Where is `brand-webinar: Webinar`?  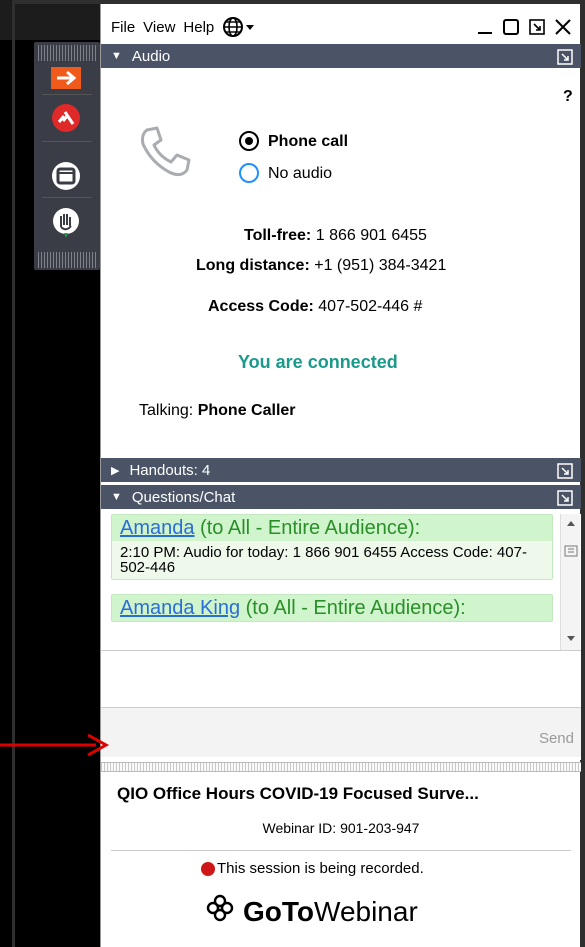
brand-webinar: Webinar is located at coordinates (366, 911).